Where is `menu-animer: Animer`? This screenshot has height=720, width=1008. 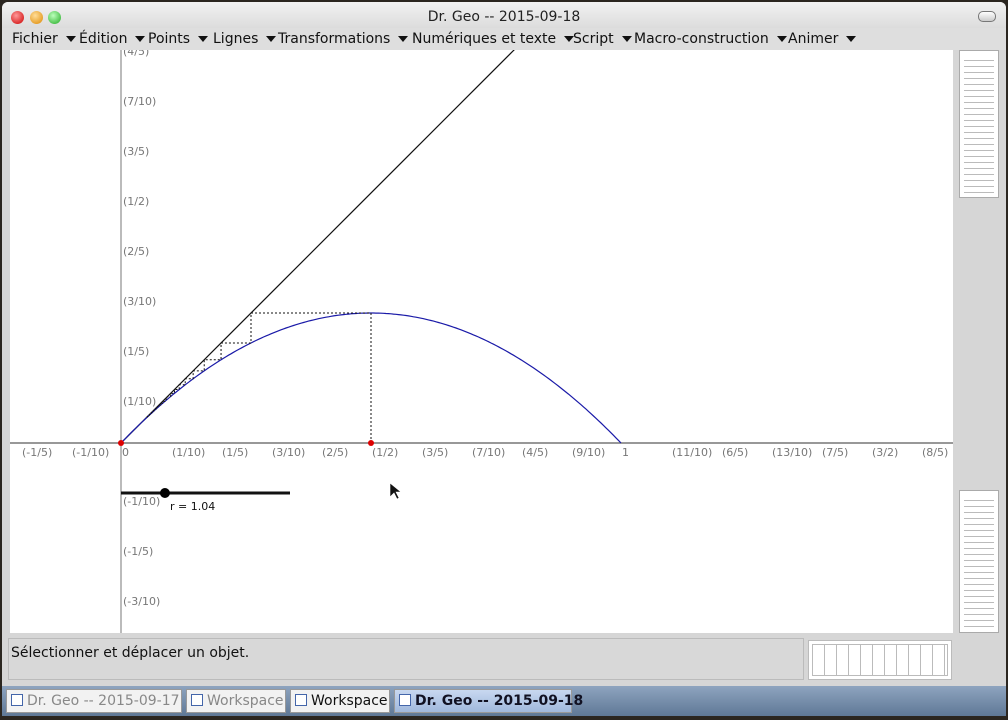 menu-animer: Animer is located at coordinates (822, 39).